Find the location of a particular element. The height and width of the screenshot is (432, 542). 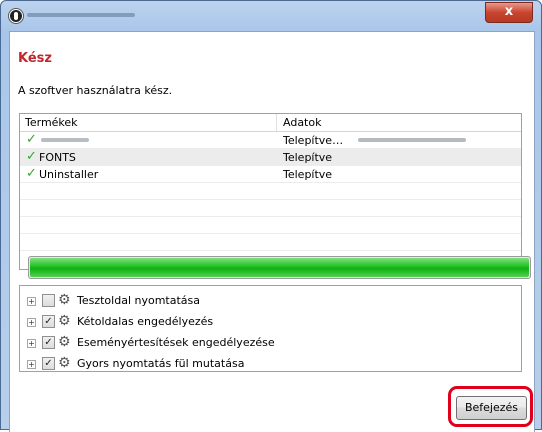

finish-button: Befejezés is located at coordinates (491, 408).